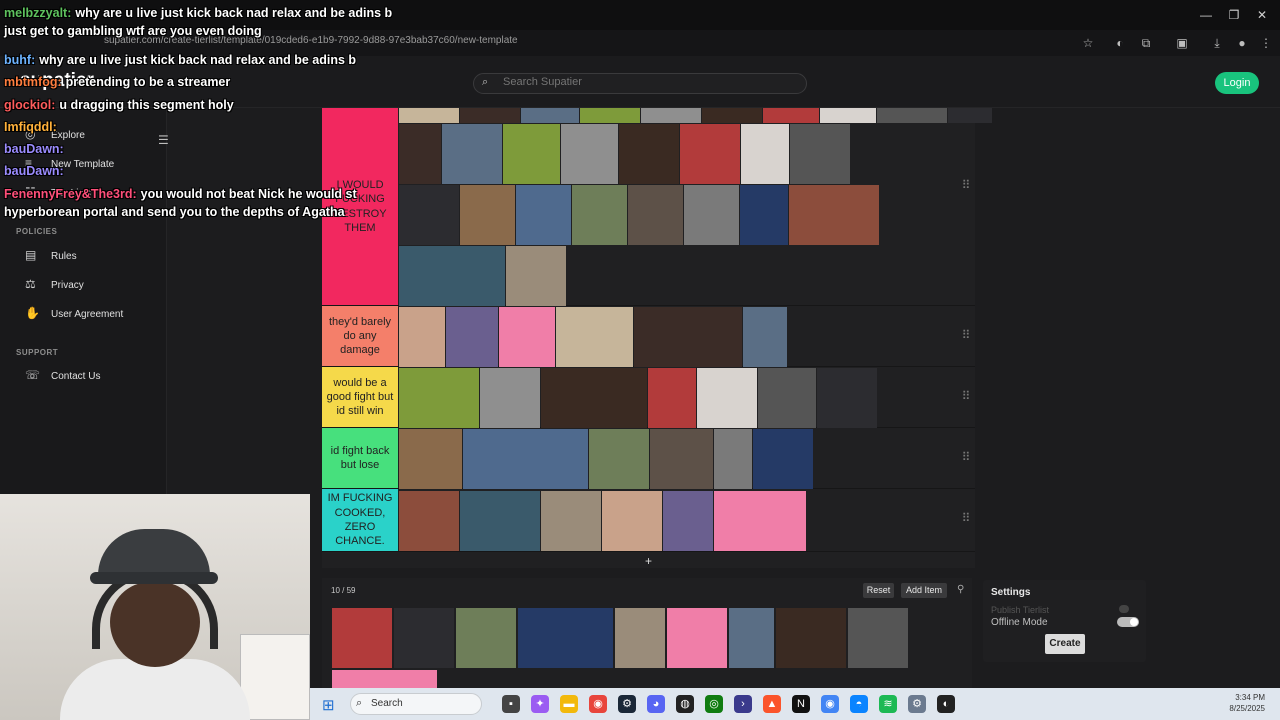 Image resolution: width=1280 pixels, height=720 pixels. I want to click on star-icon: ☆, so click(1088, 43).